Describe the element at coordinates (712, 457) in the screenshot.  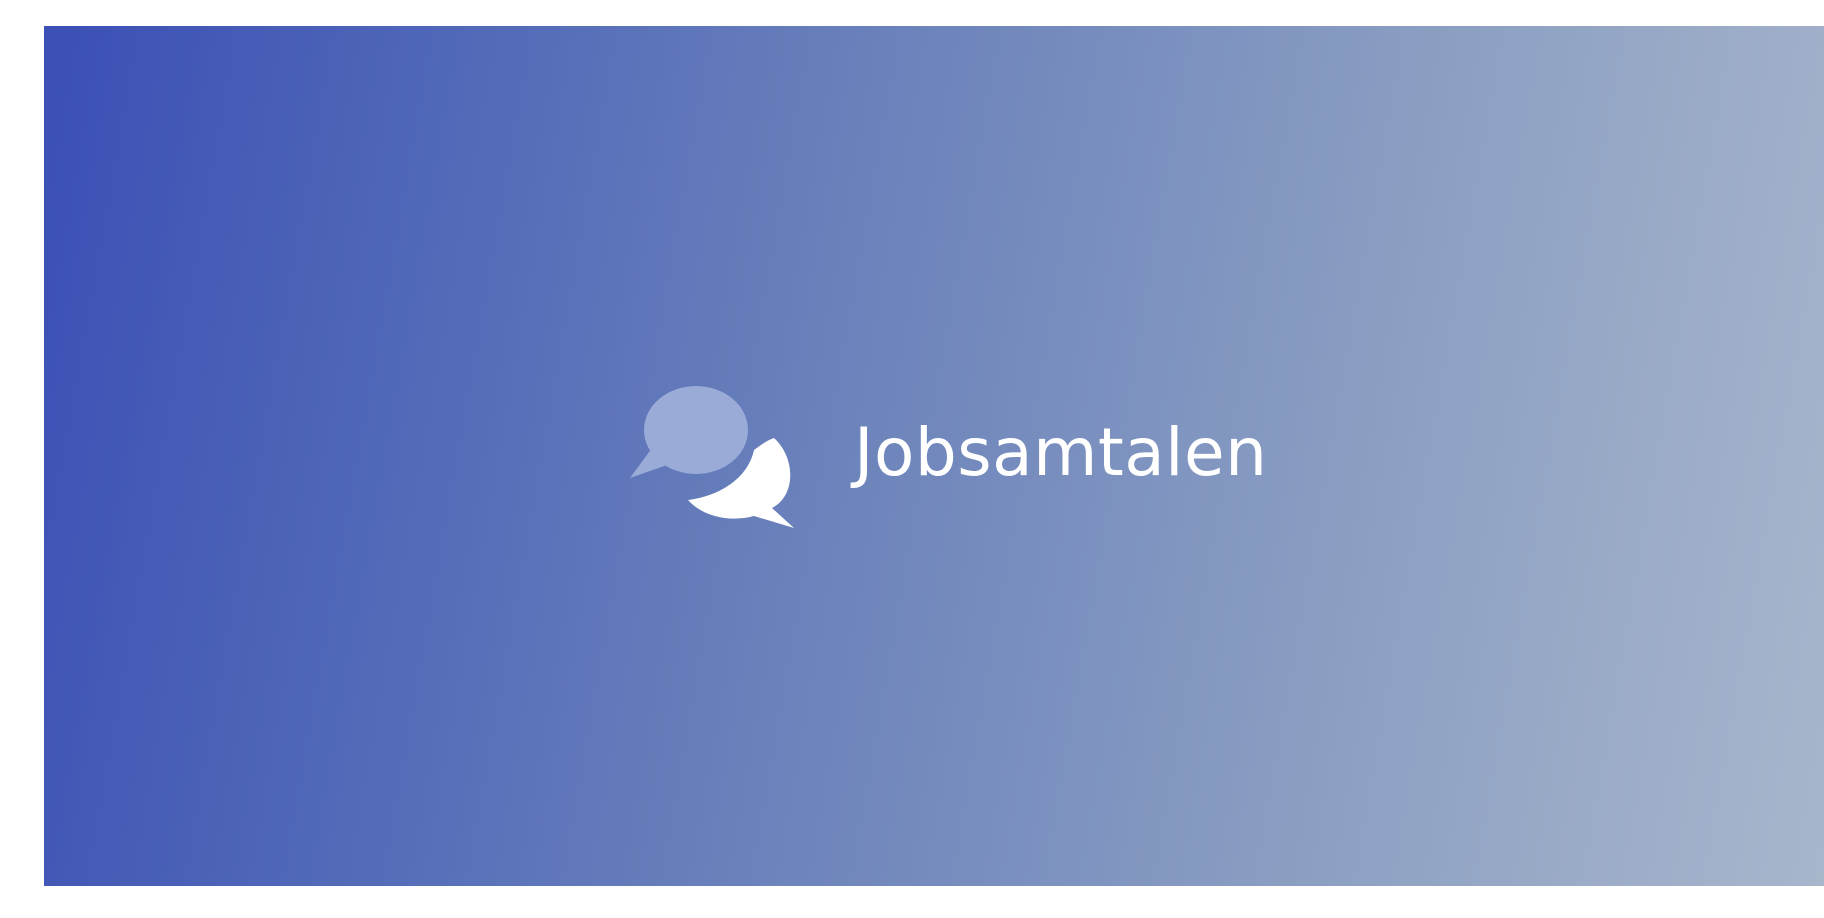
I see `speech-bubbles-icon` at that location.